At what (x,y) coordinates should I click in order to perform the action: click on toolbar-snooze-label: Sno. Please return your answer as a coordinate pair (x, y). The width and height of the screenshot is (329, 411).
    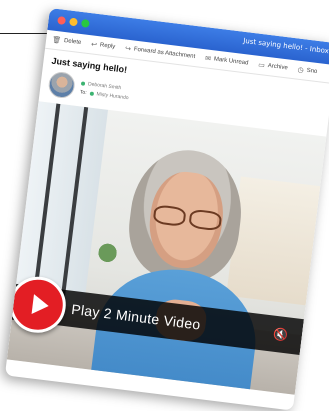
    Looking at the image, I should click on (312, 71).